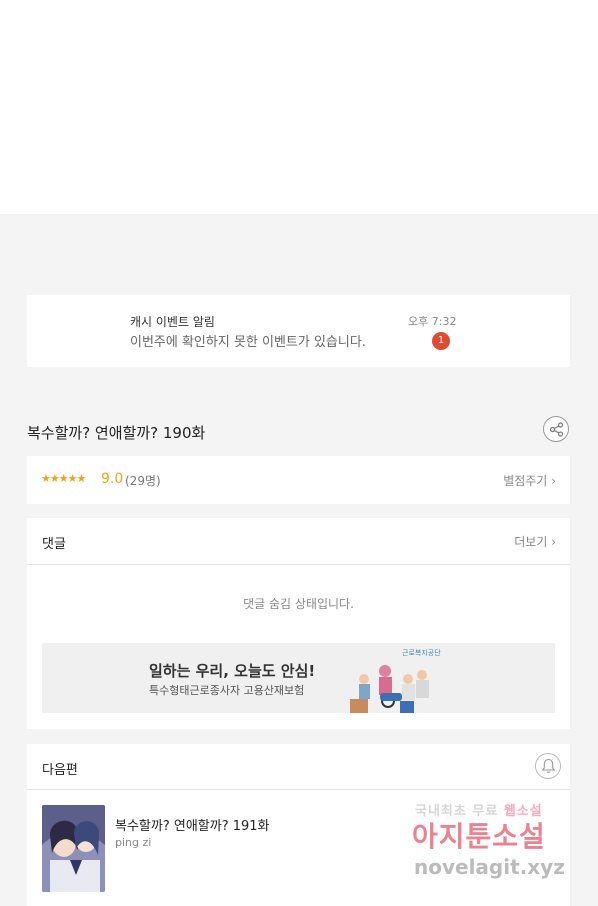 The height and width of the screenshot is (906, 598). What do you see at coordinates (227, 690) in the screenshot?
I see `ad-subtext: 특수형태근로종사자 고용산재보험` at bounding box center [227, 690].